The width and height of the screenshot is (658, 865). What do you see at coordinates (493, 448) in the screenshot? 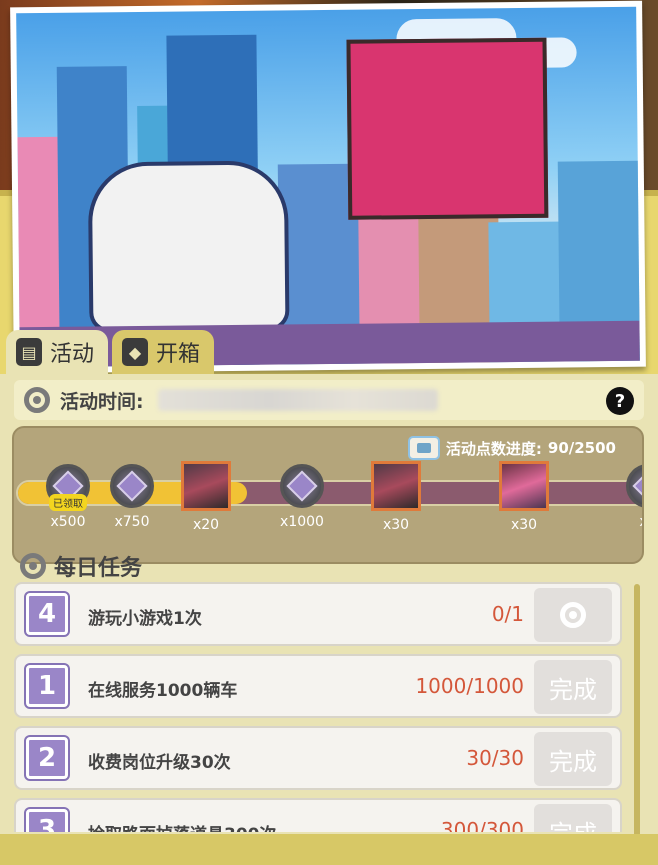
I see `progress-title: 活动点数进度:` at bounding box center [493, 448].